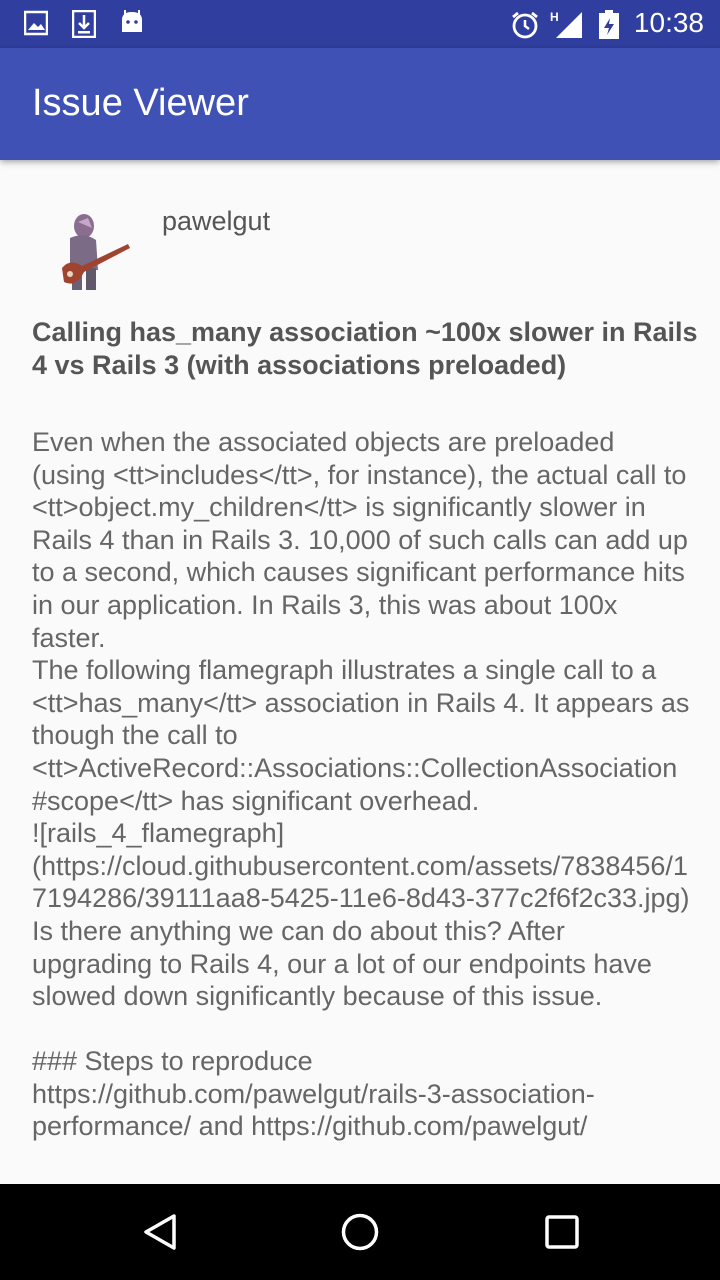 The height and width of the screenshot is (1280, 720). Describe the element at coordinates (567, 27) in the screenshot. I see `signal-h-icon: H` at that location.